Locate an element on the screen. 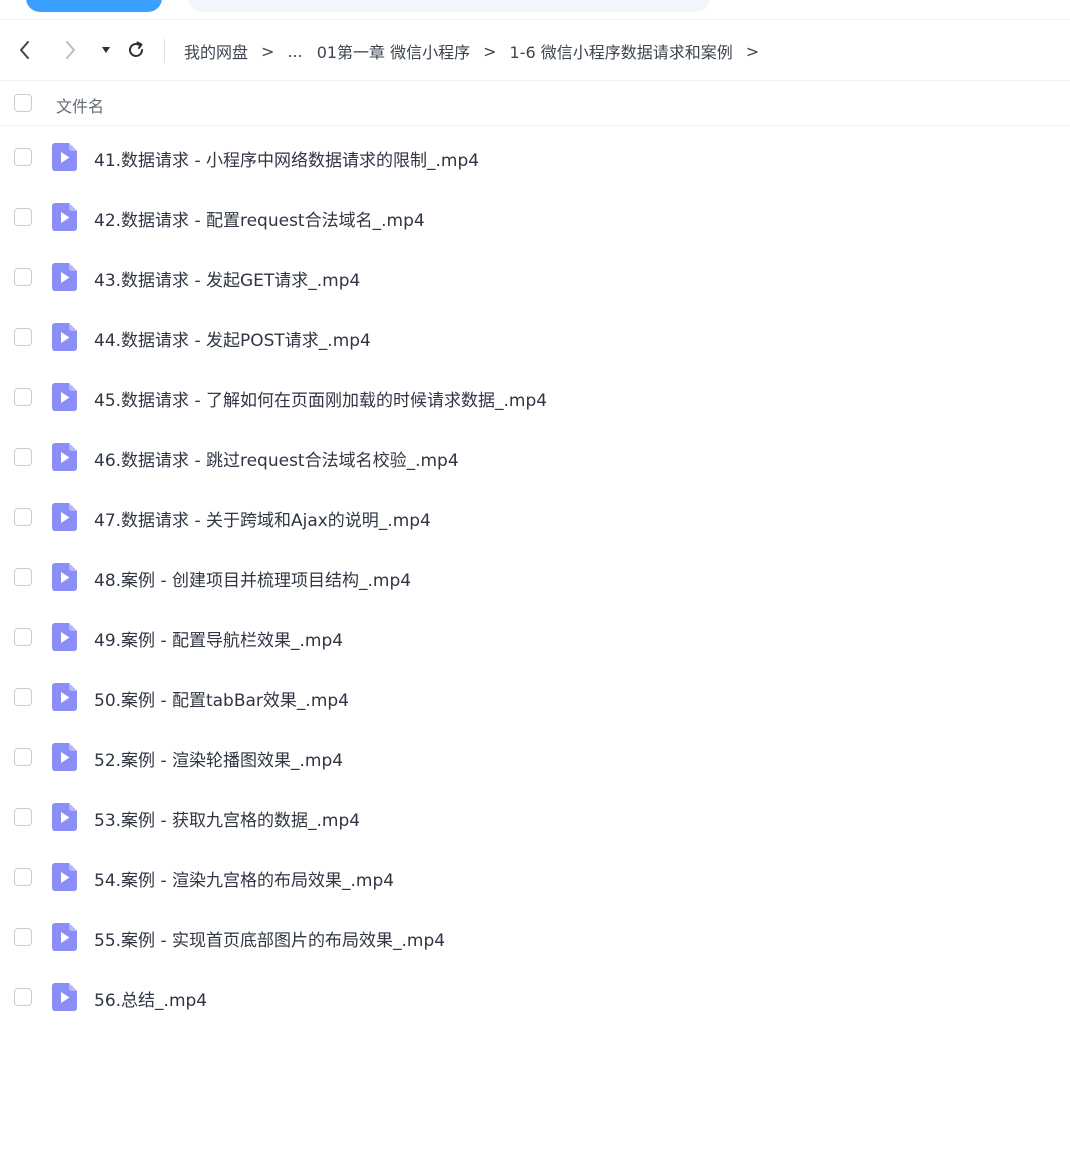 Image resolution: width=1070 pixels, height=1149 pixels. file-row: 48.案例 - 创建项目并梳理项目结构_.mp4 is located at coordinates (535, 576).